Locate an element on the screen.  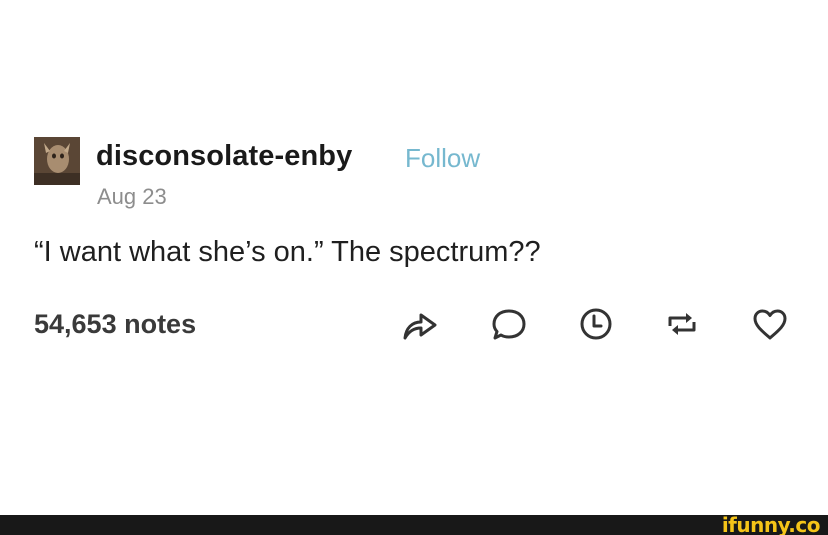
share-button is located at coordinates (420, 324).